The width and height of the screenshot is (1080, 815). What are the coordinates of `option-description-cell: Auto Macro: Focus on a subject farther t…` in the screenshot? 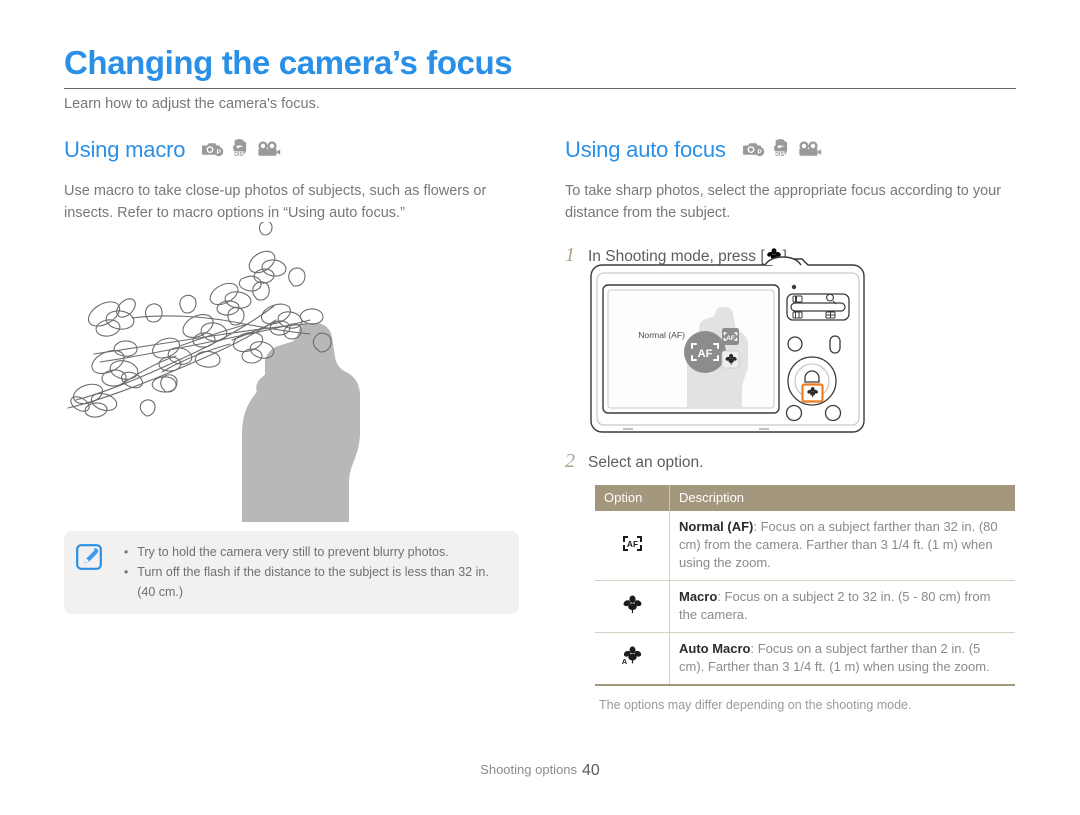 It's located at (842, 659).